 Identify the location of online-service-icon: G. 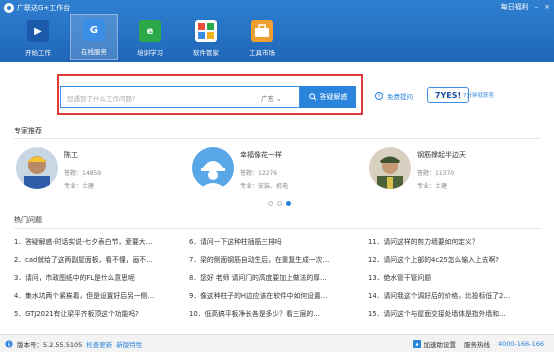
(94, 30).